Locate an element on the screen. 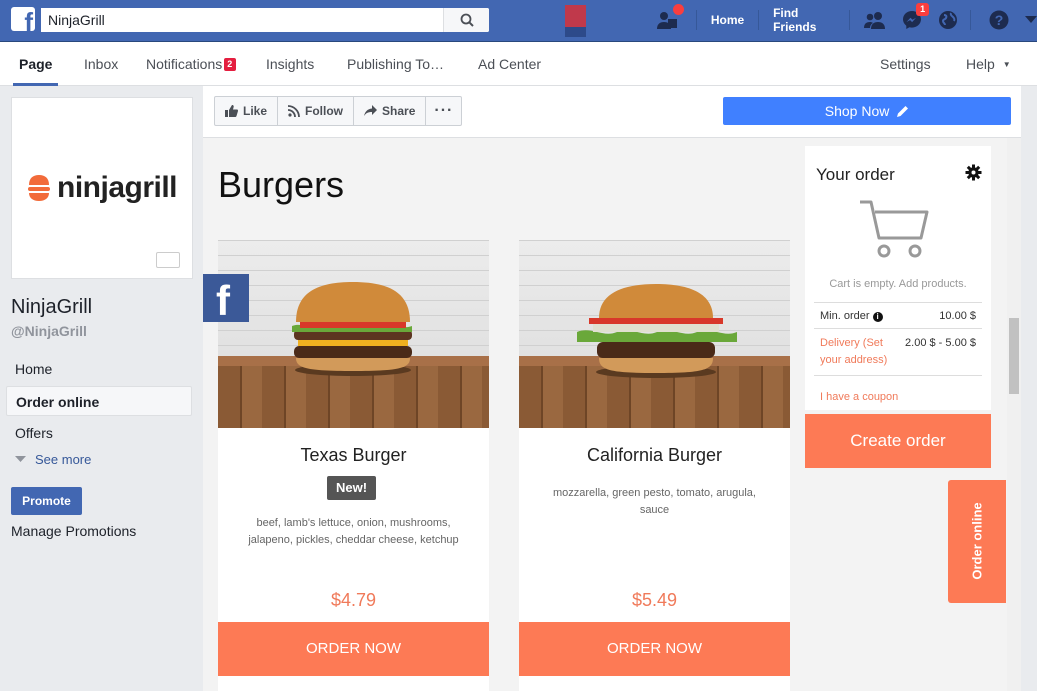 The image size is (1037, 691). order-online-side-tab: Order online is located at coordinates (977, 541).